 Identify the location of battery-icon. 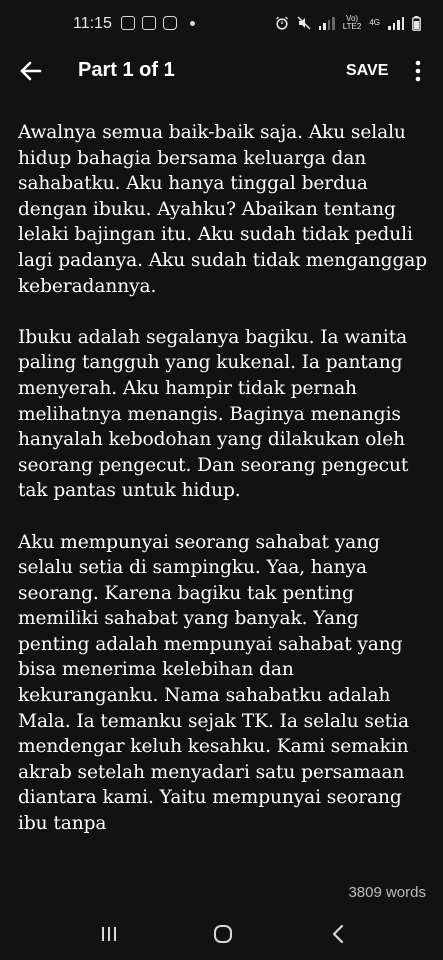
(416, 23).